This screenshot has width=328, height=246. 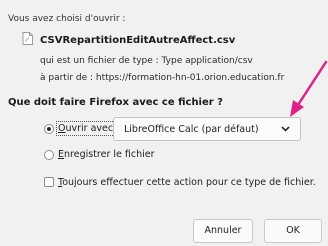 I want to click on chevron-down-icon, so click(x=285, y=129).